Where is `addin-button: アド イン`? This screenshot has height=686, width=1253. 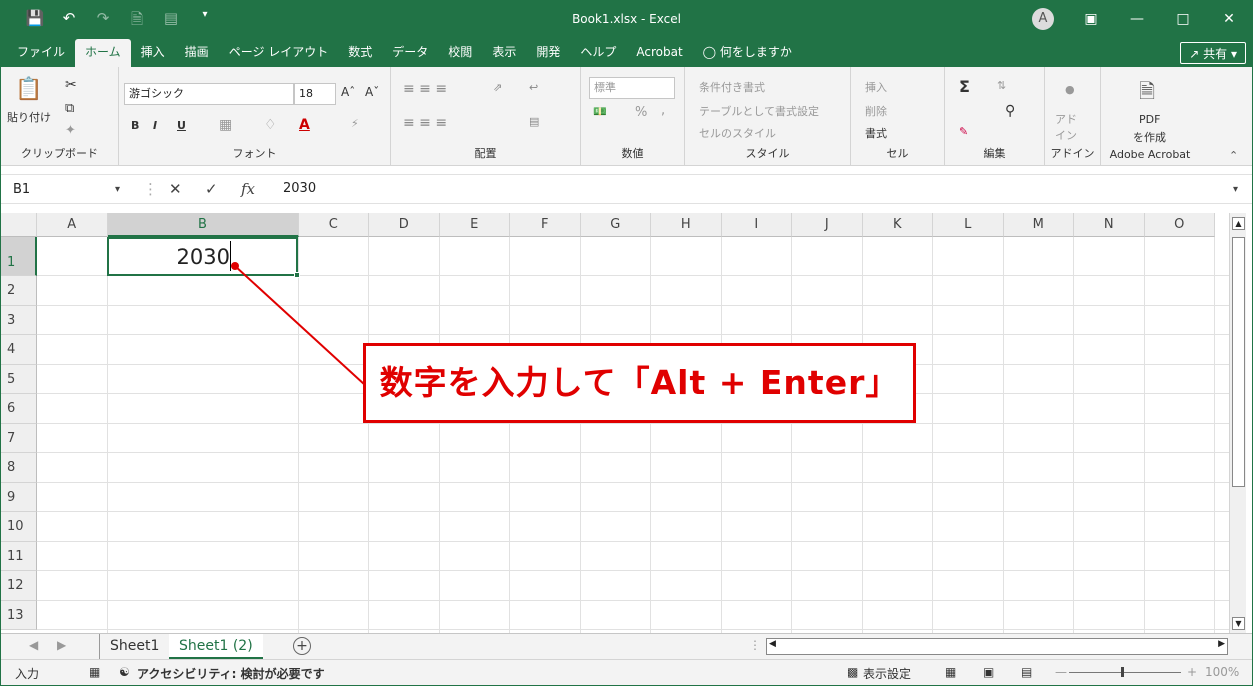
addin-button: アド イン is located at coordinates (1066, 127).